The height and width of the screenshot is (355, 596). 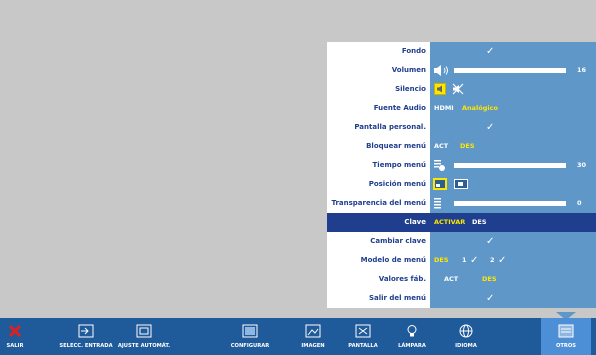 What do you see at coordinates (363, 331) in the screenshot?
I see `display-icon` at bounding box center [363, 331].